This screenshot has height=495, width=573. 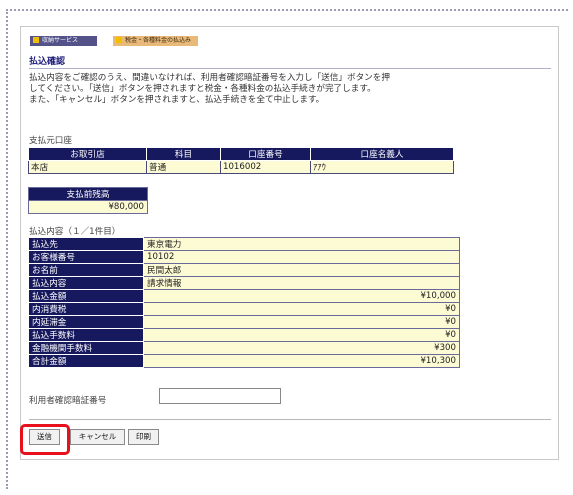 I want to click on breadcrumb-label: 収納サービス, so click(x=60, y=40).